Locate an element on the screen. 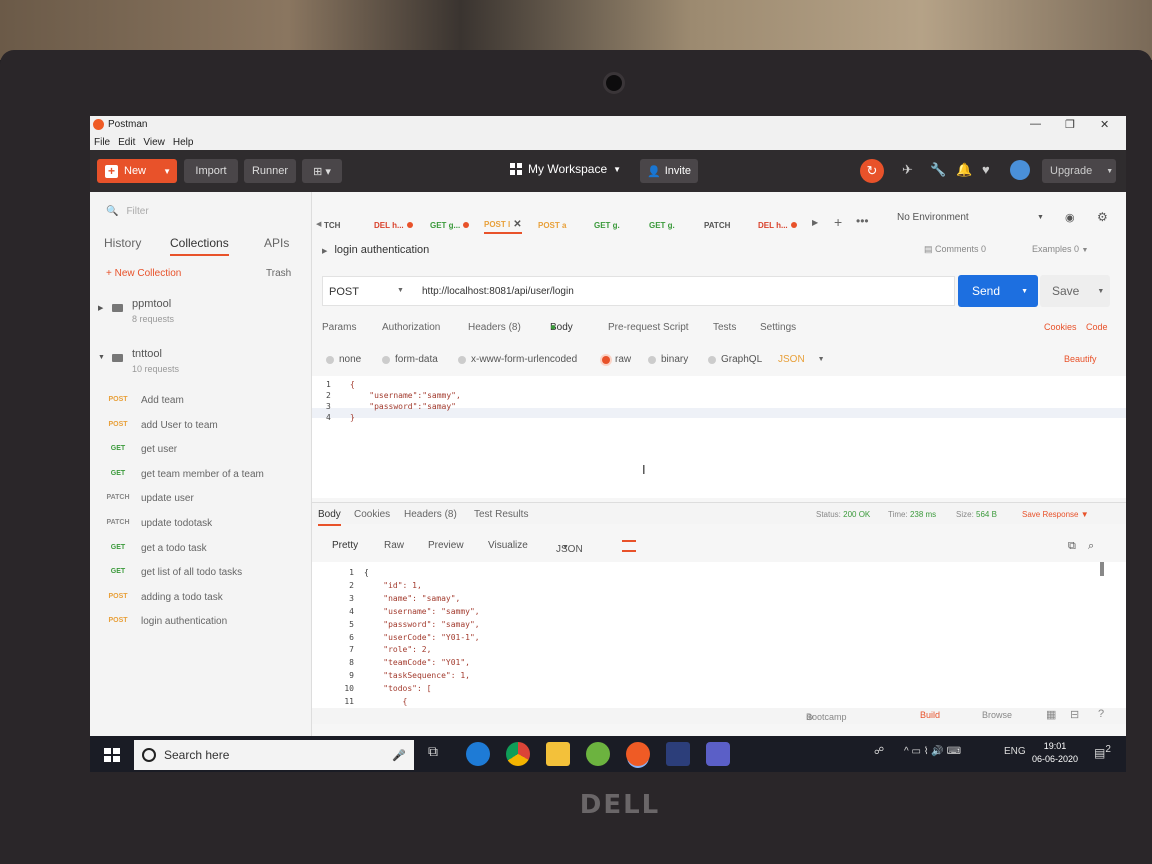 The height and width of the screenshot is (864, 1152). chrome-icon is located at coordinates (518, 754).